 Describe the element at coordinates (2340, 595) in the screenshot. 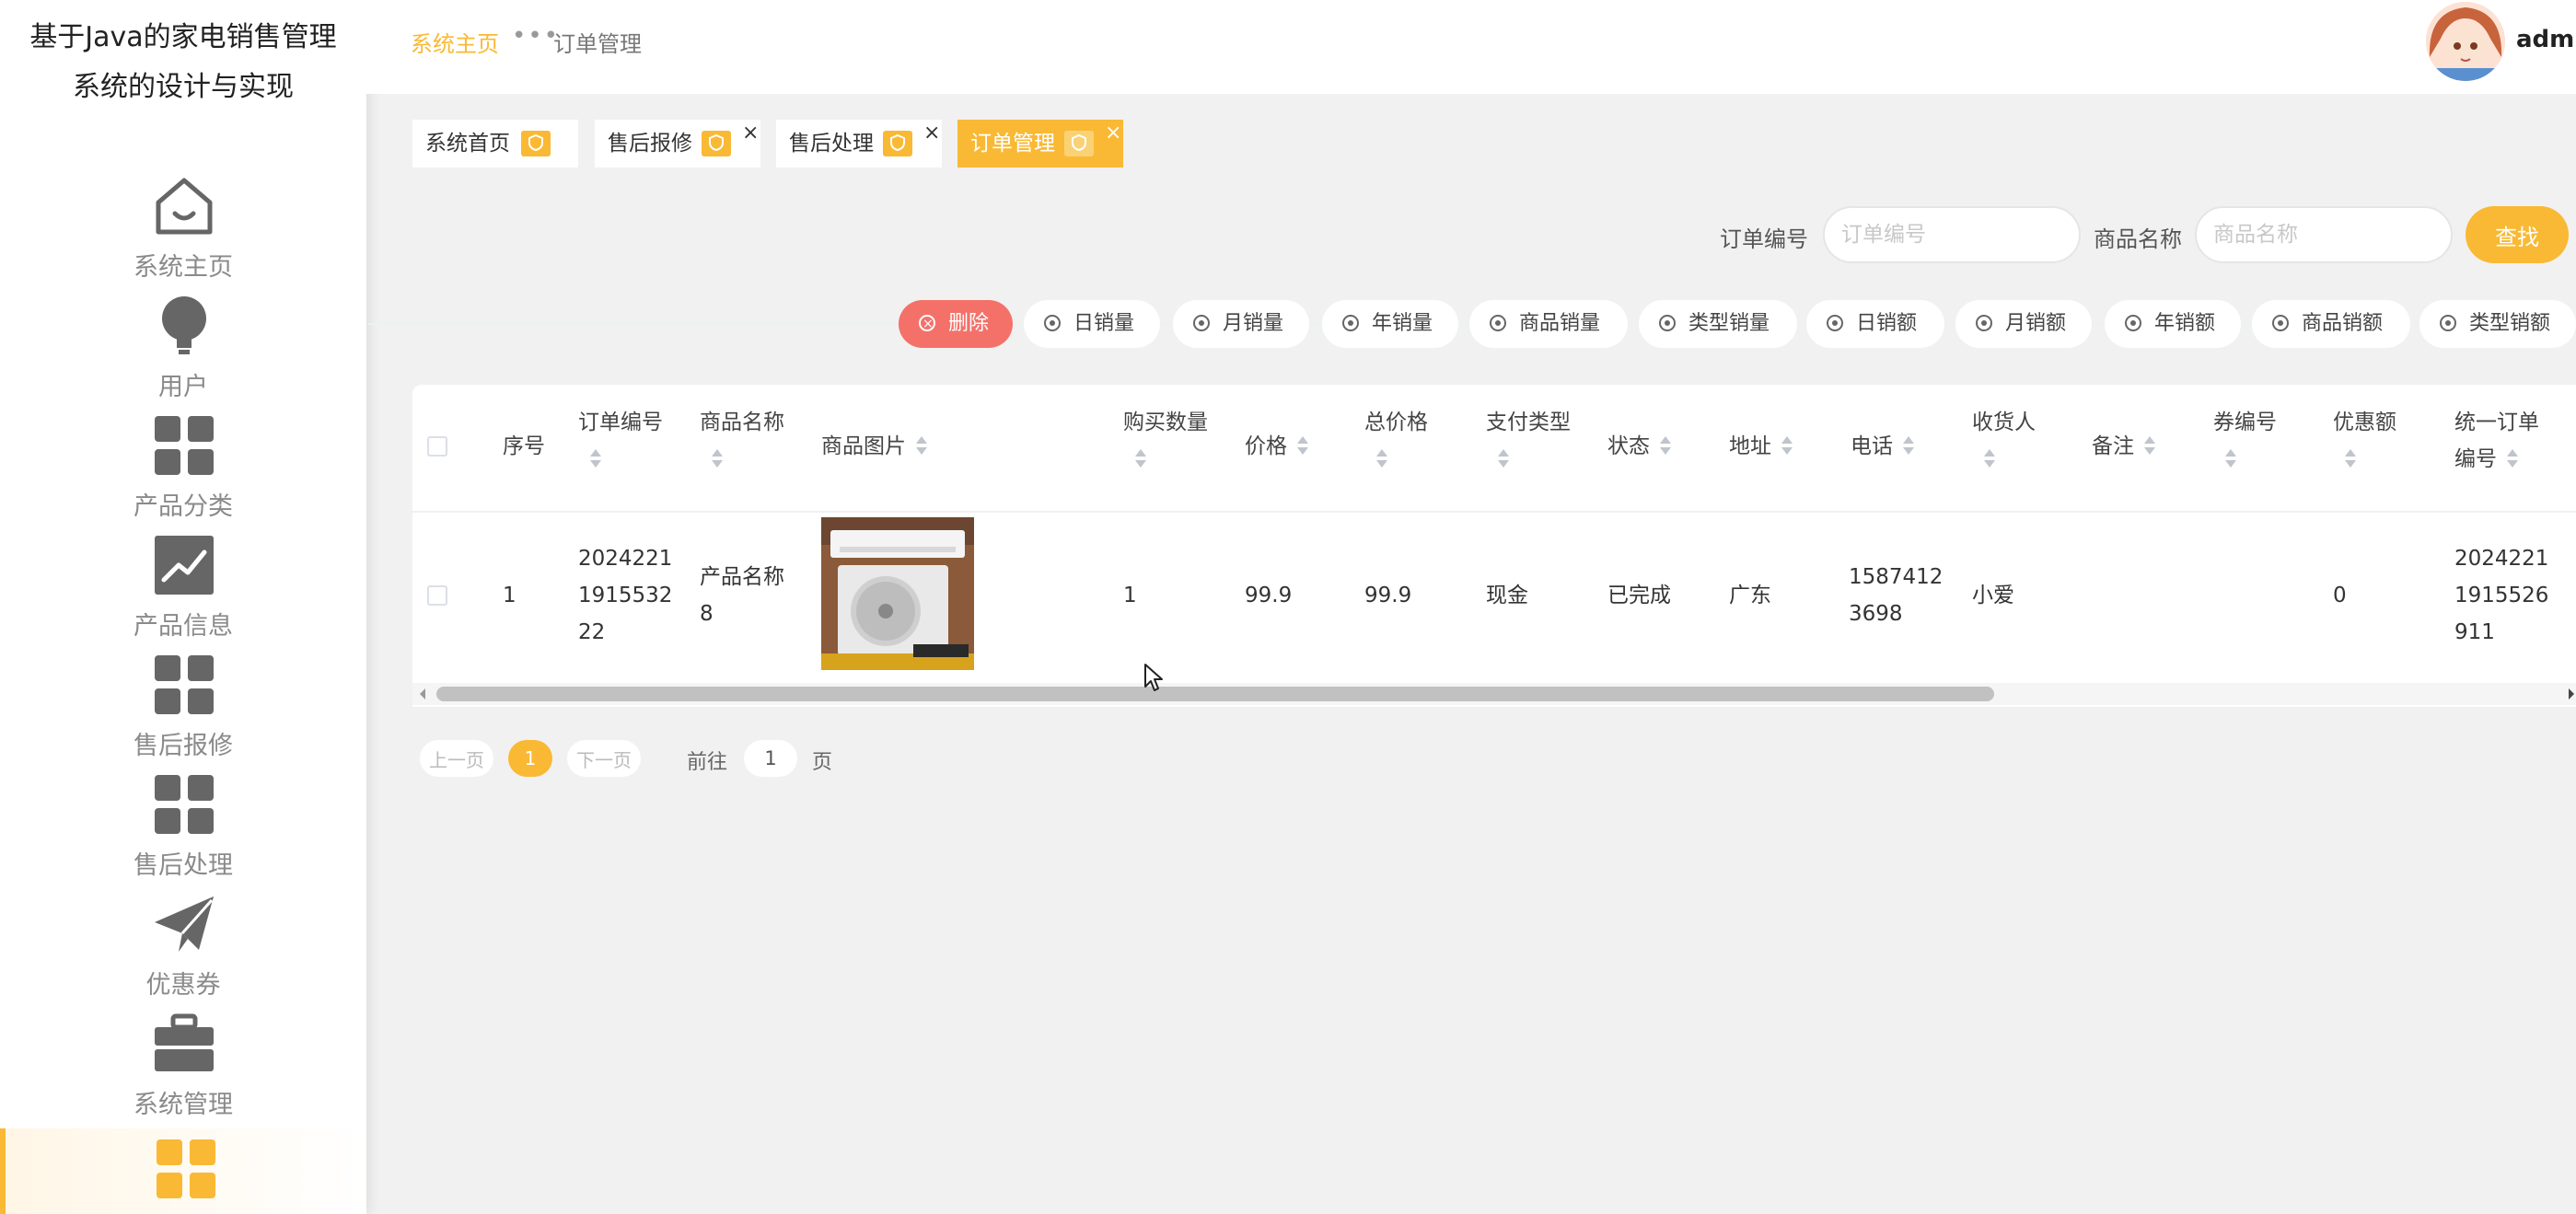

I see `cell-discount: 0` at that location.